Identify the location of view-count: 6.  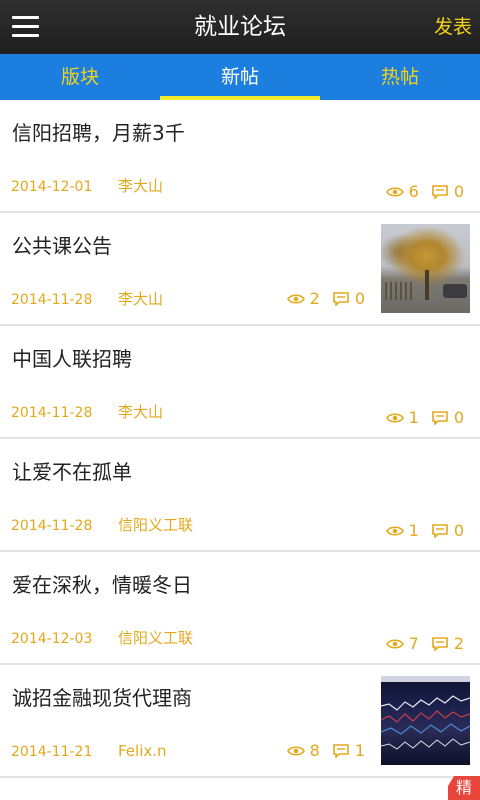
(413, 191).